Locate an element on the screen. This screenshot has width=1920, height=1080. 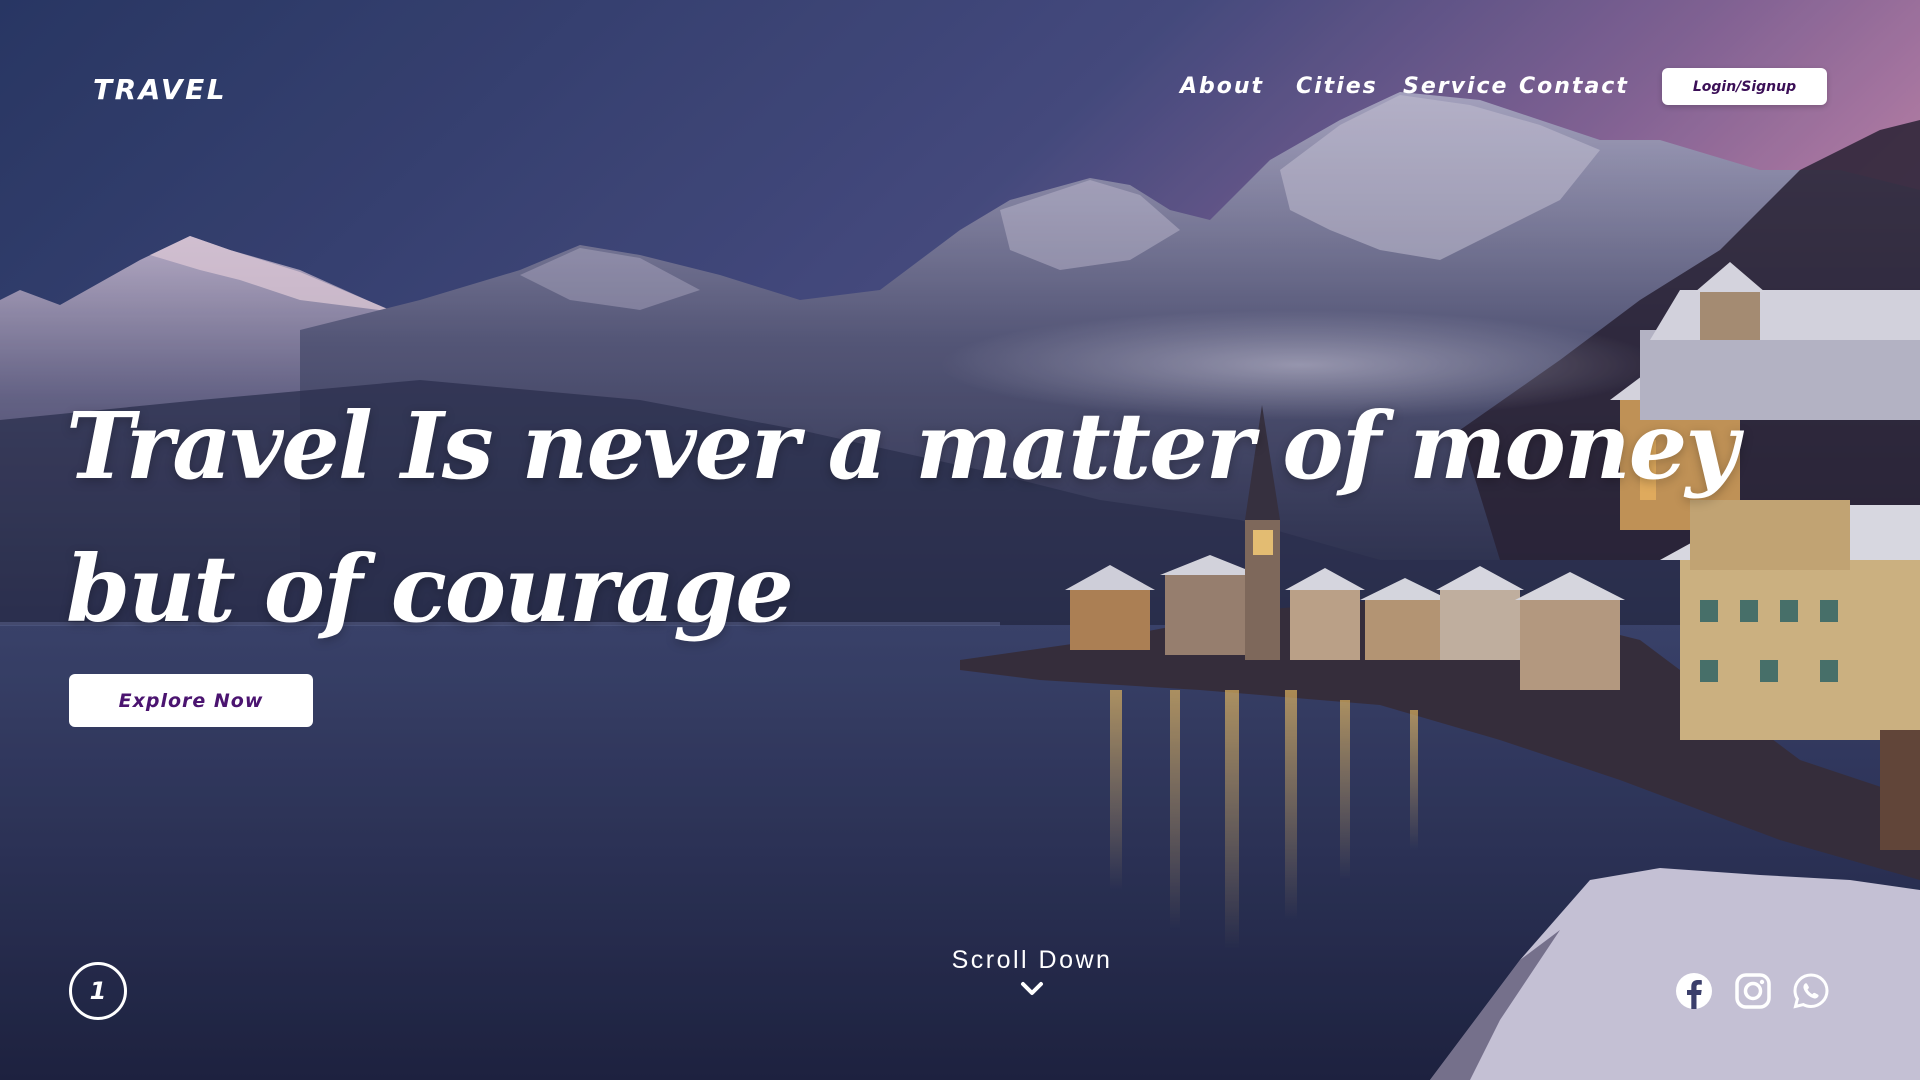
instagram-link is located at coordinates (1753, 991).